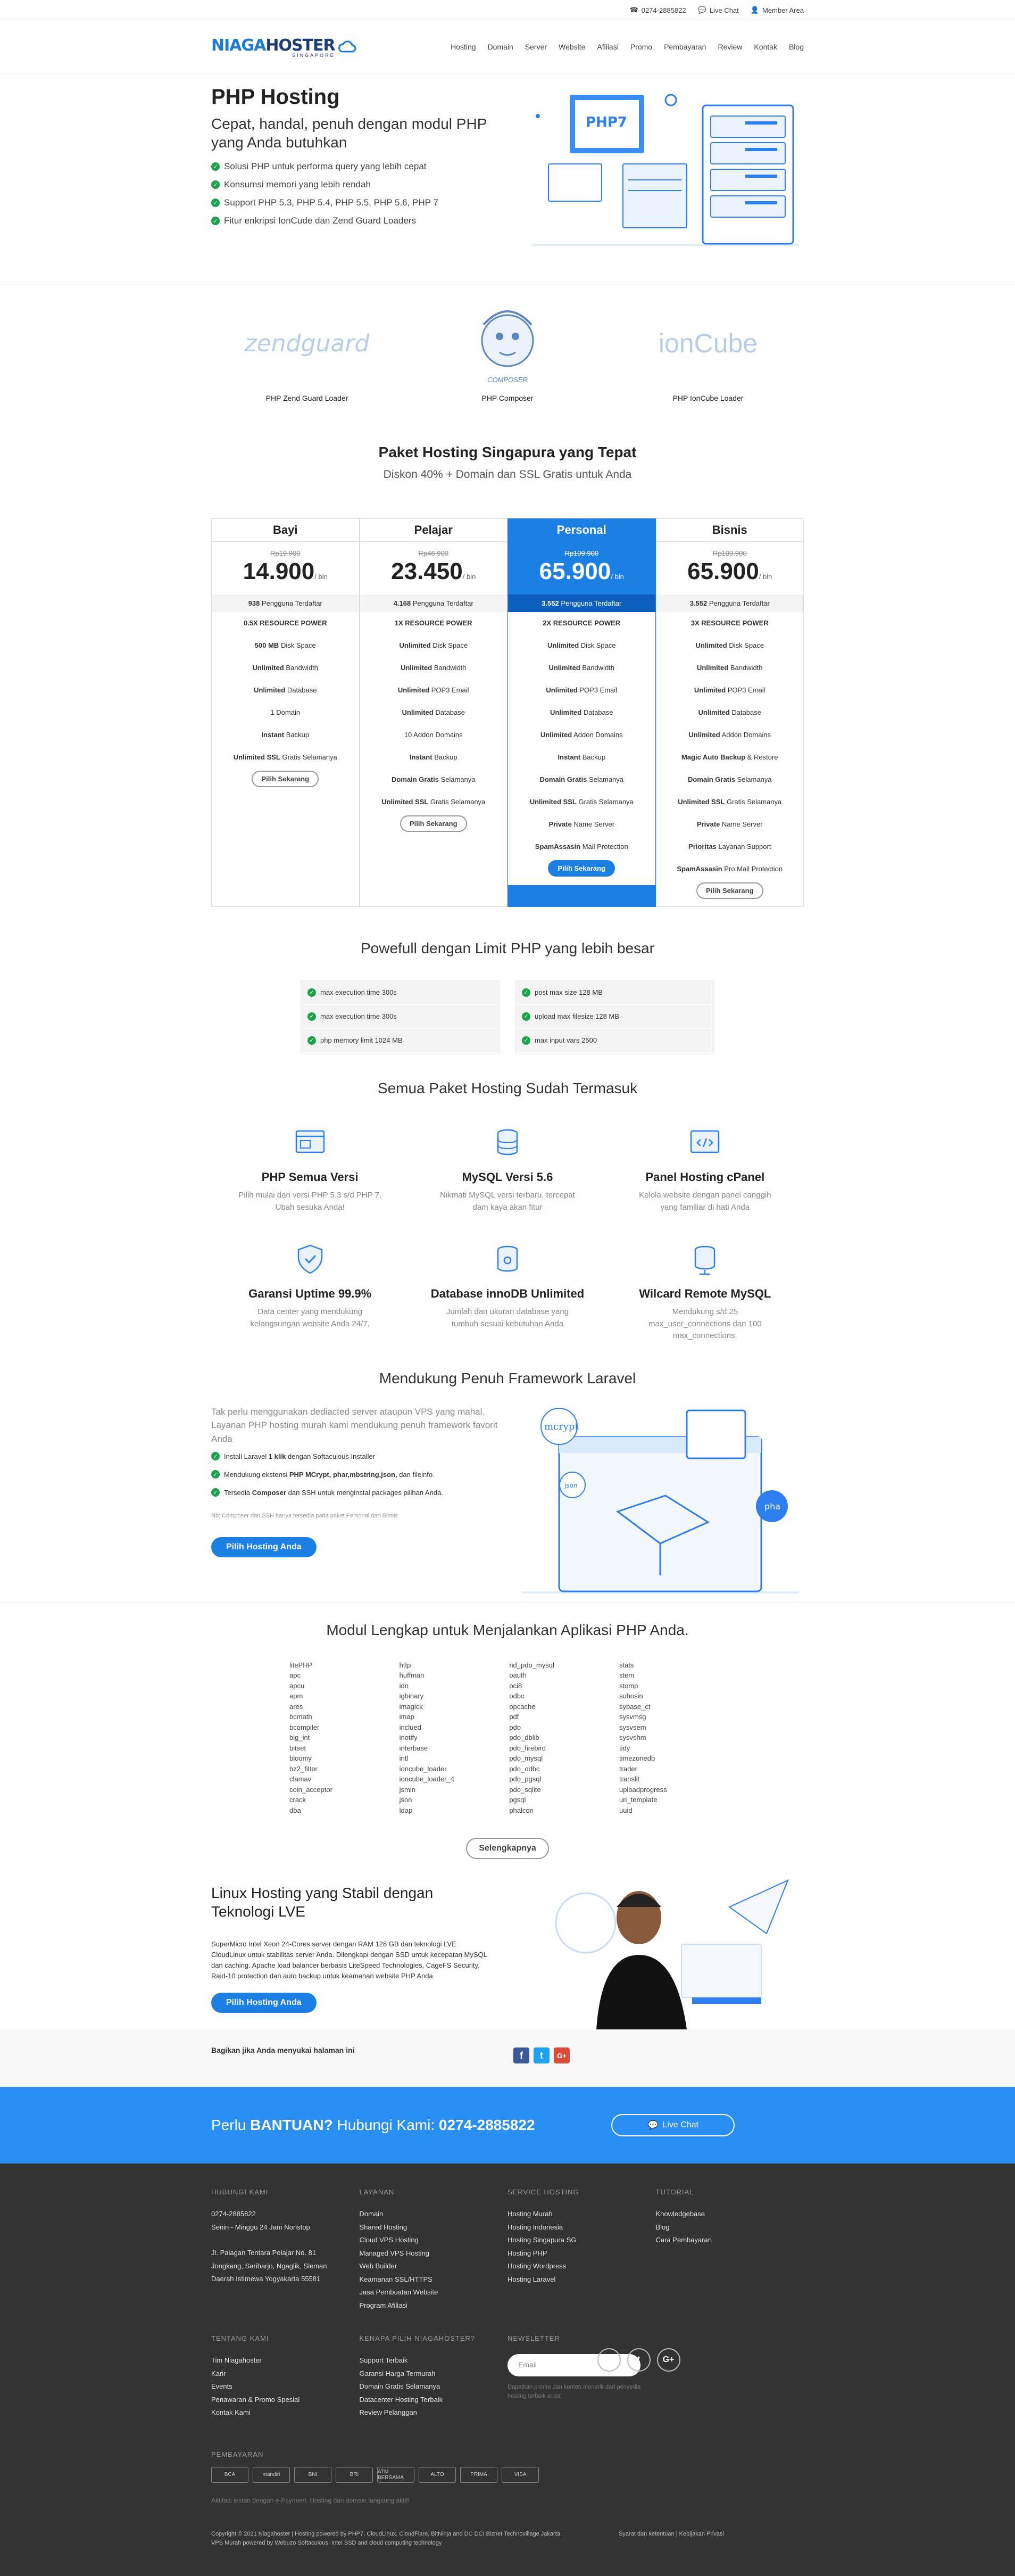  I want to click on footer-link: Web Builder, so click(434, 2266).